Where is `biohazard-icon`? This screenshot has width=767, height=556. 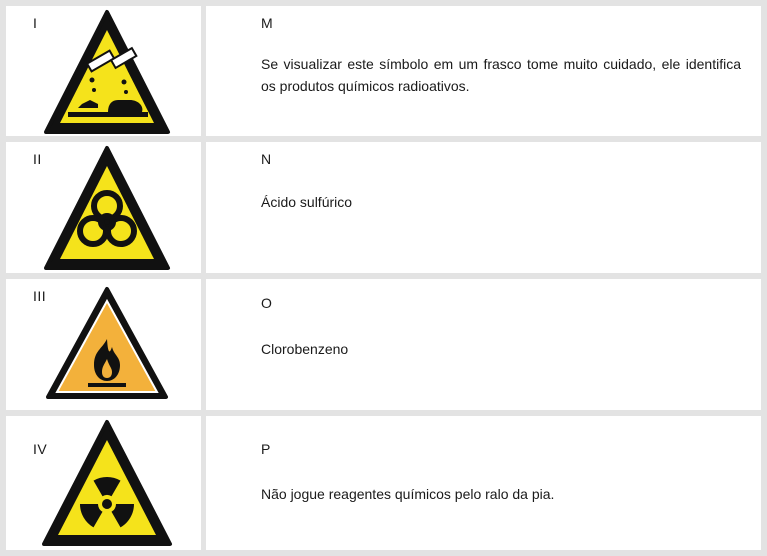
biohazard-icon is located at coordinates (107, 208).